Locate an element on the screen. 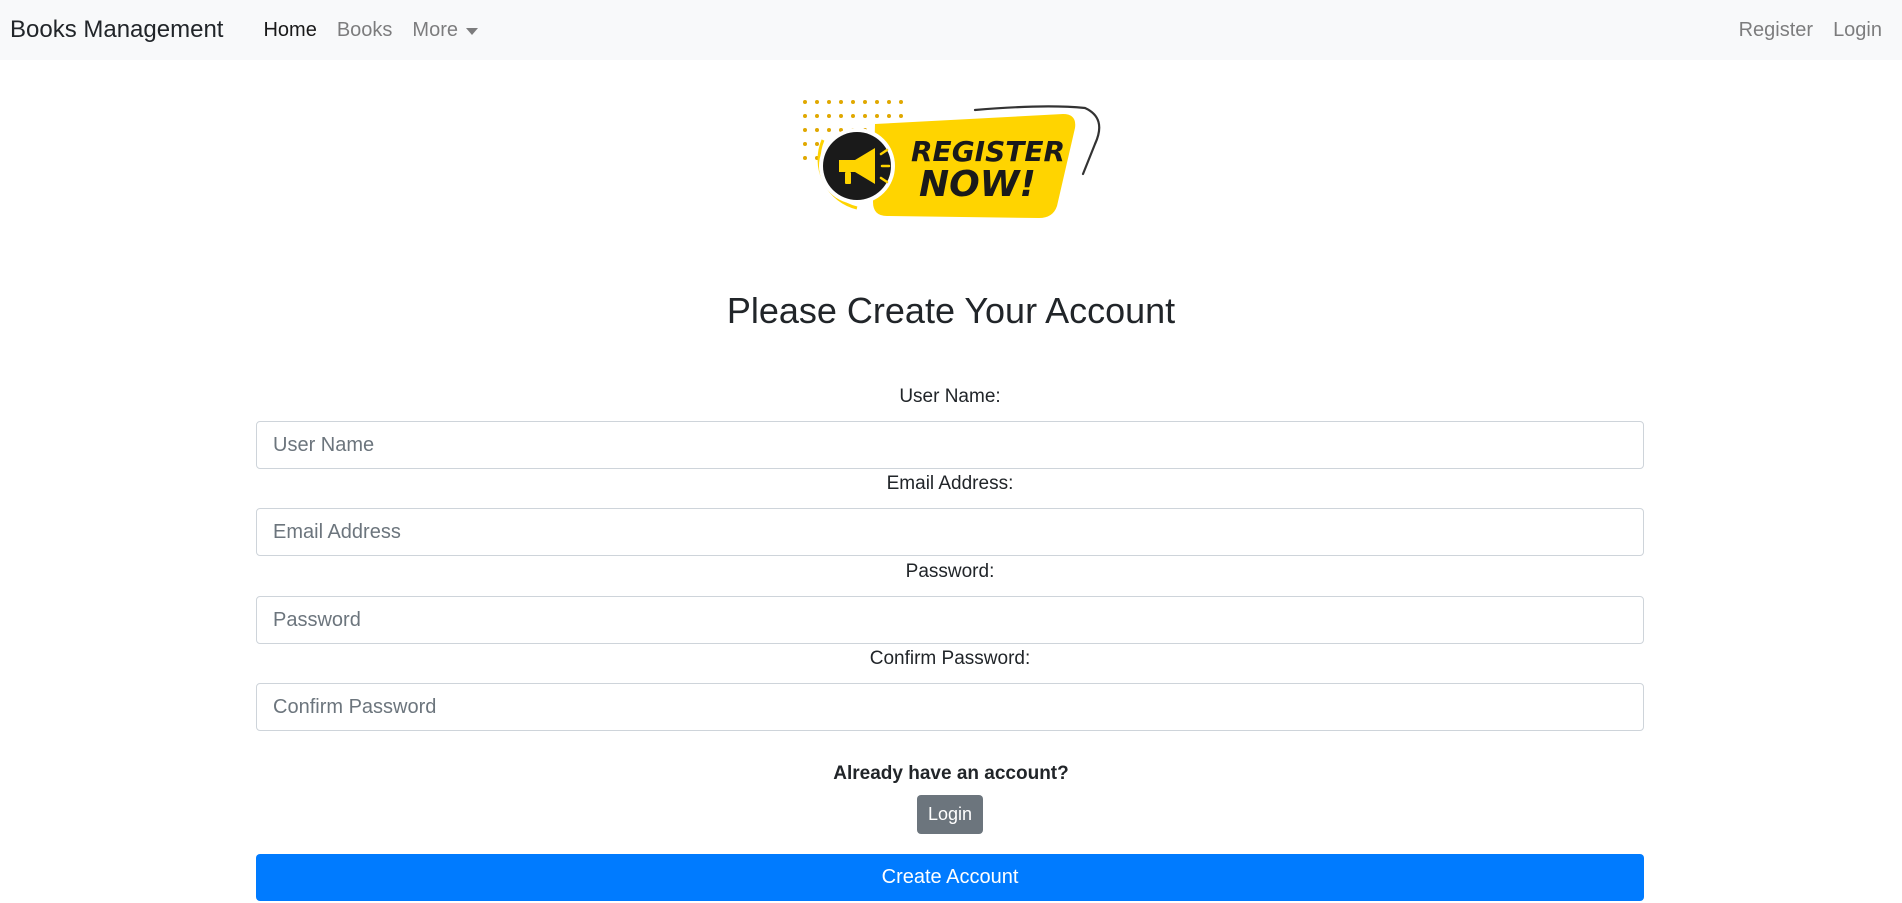  nav-left-links: Home Books More is located at coordinates (370, 30).